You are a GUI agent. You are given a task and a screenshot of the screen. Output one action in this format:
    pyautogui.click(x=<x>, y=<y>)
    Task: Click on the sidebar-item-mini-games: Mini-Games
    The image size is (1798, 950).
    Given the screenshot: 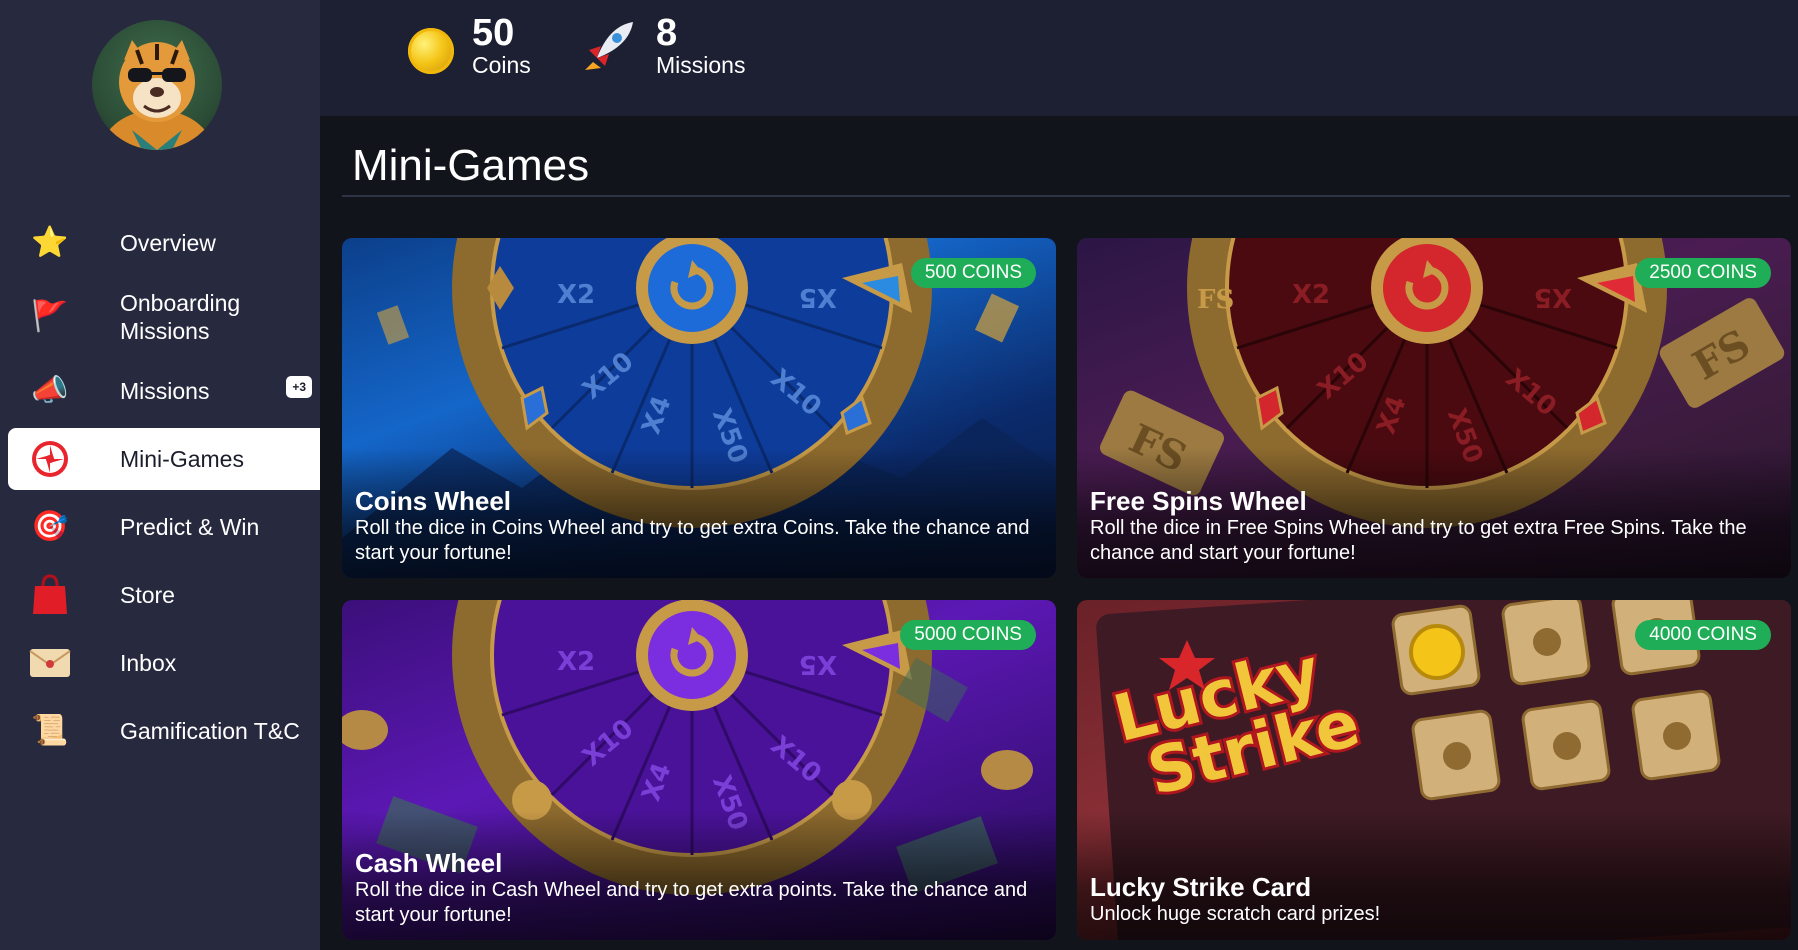 What is the action you would take?
    pyautogui.click(x=164, y=459)
    